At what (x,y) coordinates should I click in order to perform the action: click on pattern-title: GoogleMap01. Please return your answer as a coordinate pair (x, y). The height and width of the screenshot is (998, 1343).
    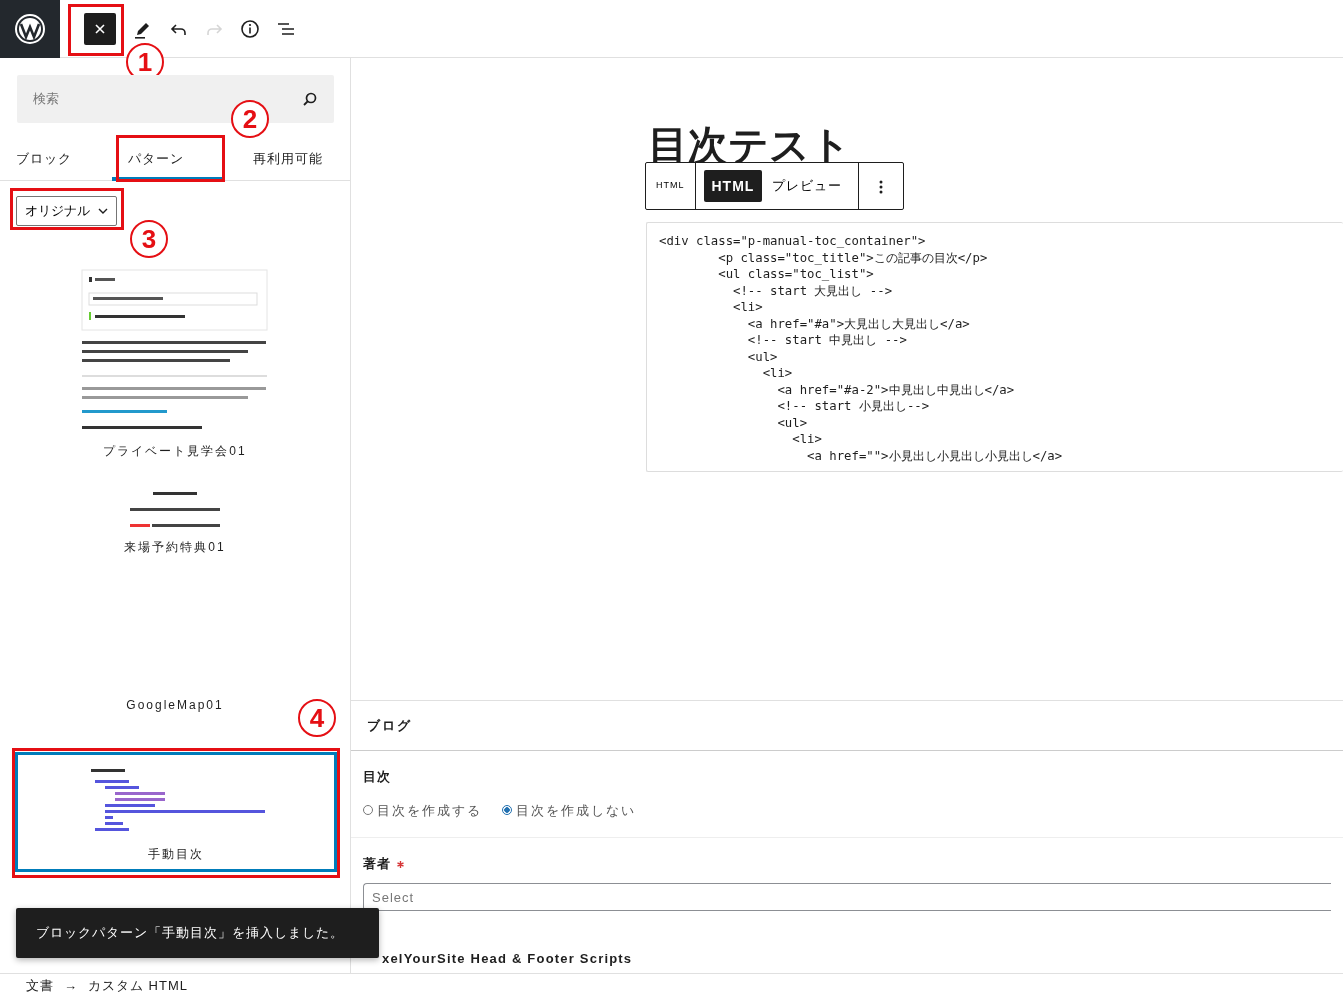
    Looking at the image, I should click on (175, 707).